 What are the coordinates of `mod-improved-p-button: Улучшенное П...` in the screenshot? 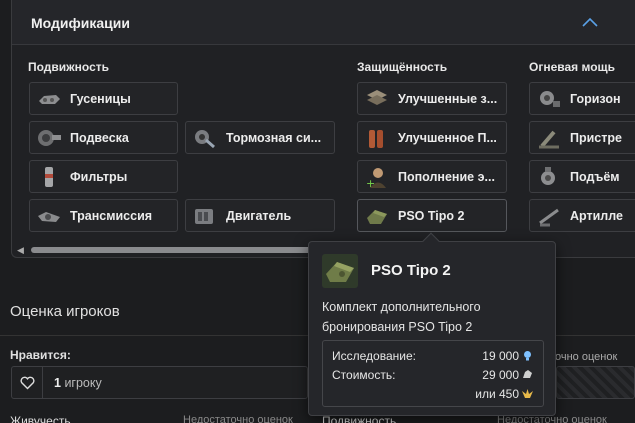 It's located at (432, 137).